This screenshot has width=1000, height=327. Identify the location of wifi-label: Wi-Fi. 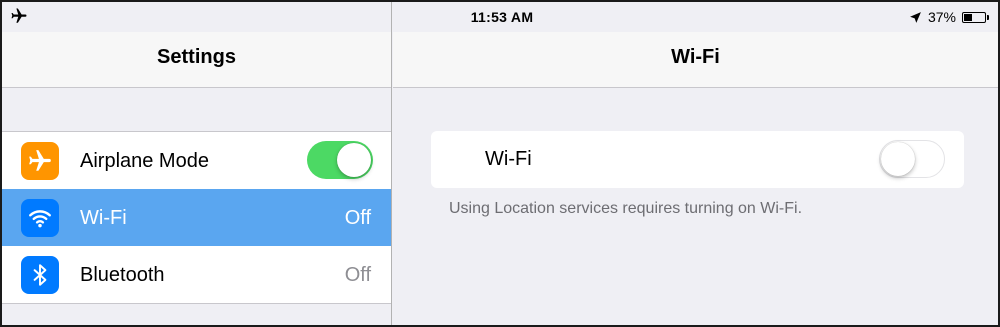
(103, 218).